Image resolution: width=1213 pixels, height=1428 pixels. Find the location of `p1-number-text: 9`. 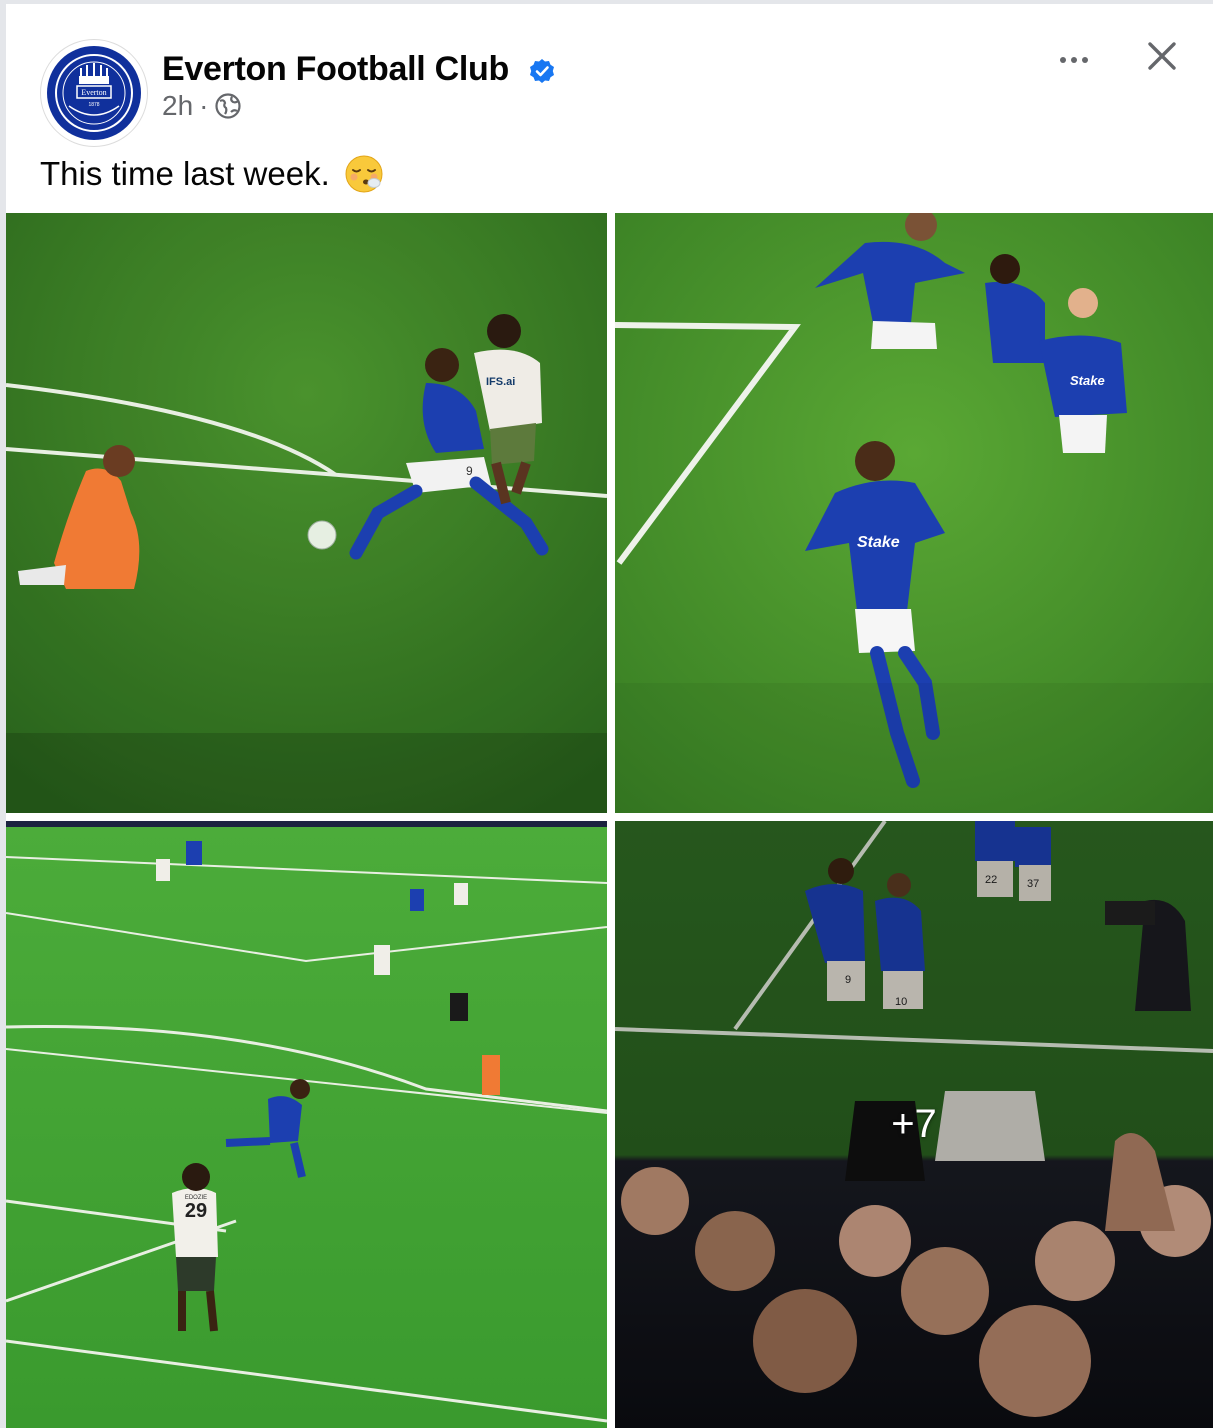

p1-number-text: 9 is located at coordinates (469, 471).